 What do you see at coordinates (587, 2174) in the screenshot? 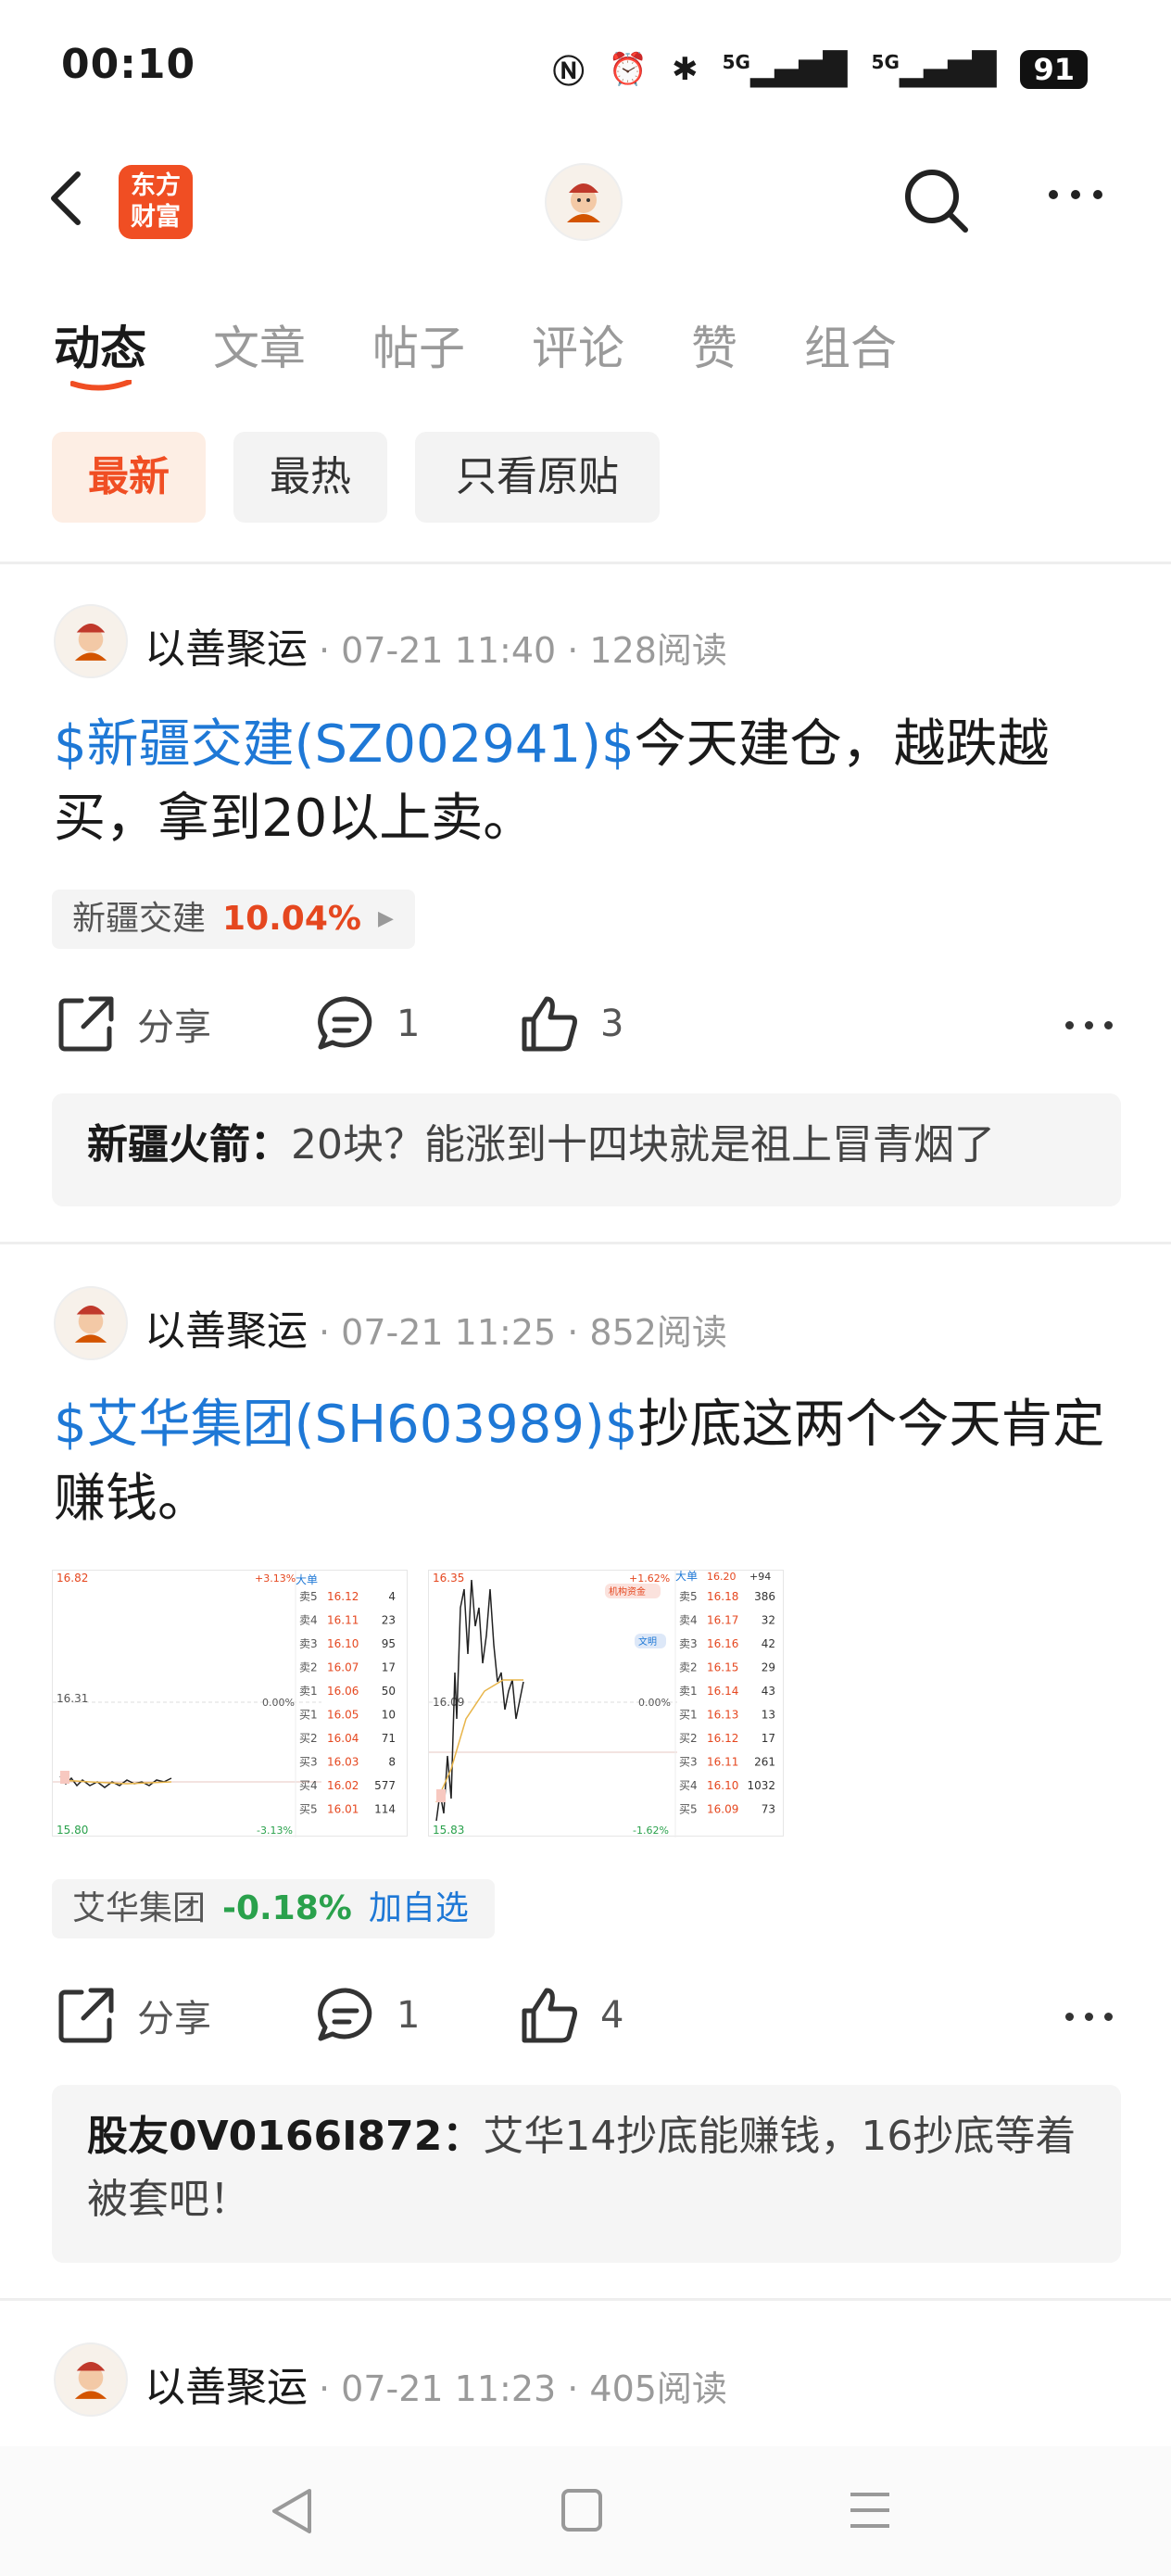
I see `top-comment: 股友0V0166I872：艾华14抄底能赚钱，16抄底等着被套吧！` at bounding box center [587, 2174].